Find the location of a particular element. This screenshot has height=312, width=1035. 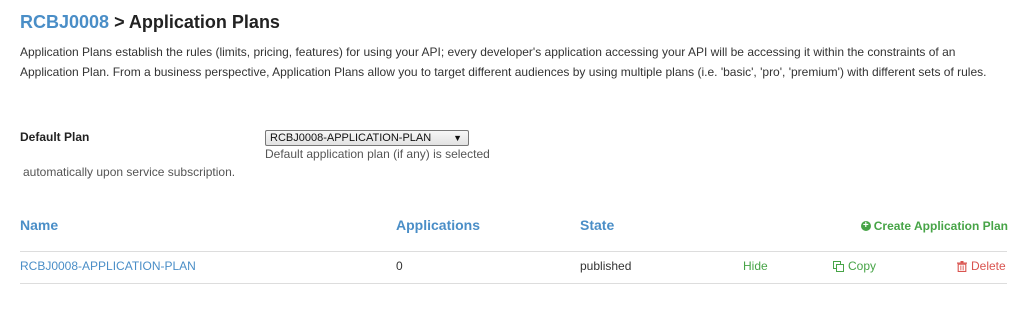

delete-plan-button: Delete is located at coordinates (981, 266).